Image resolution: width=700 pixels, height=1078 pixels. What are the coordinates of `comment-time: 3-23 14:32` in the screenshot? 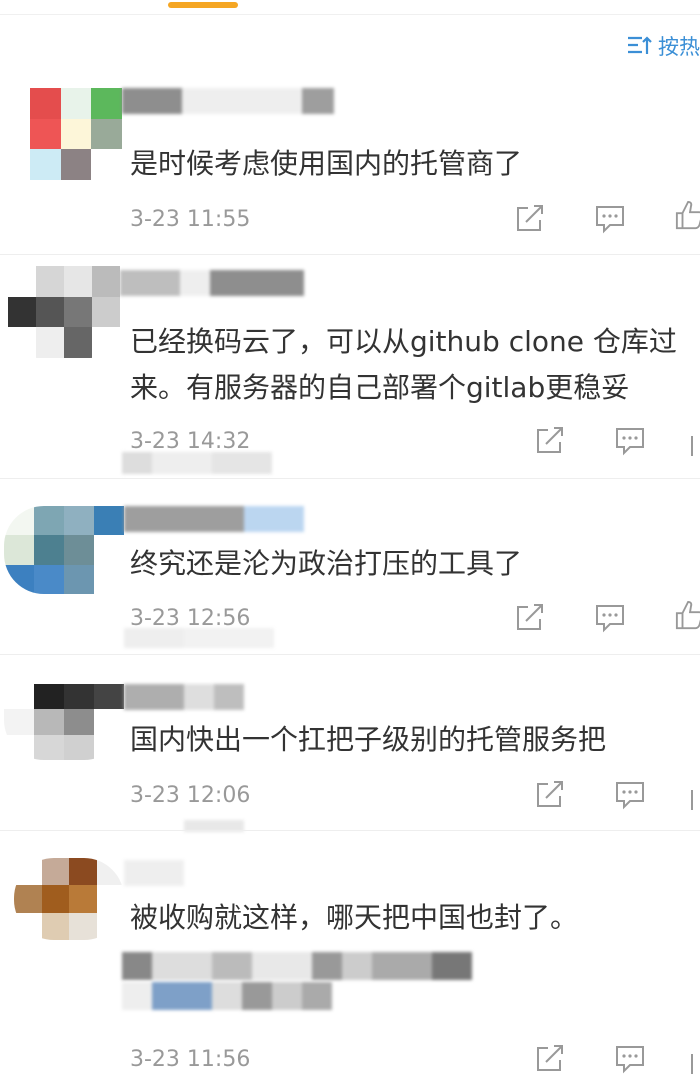 It's located at (190, 441).